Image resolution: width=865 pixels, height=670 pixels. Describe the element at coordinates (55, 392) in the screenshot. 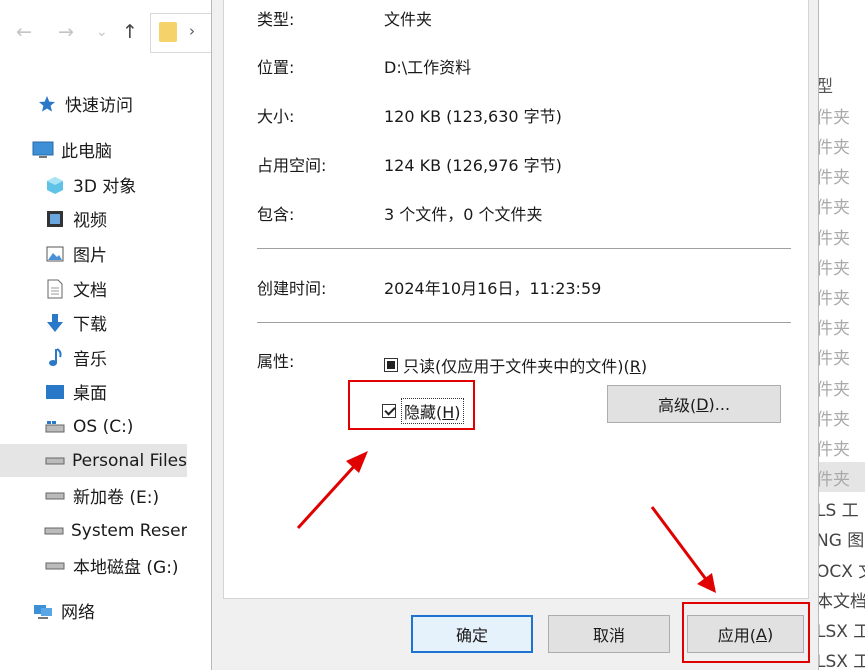

I see `desktop-icon` at that location.